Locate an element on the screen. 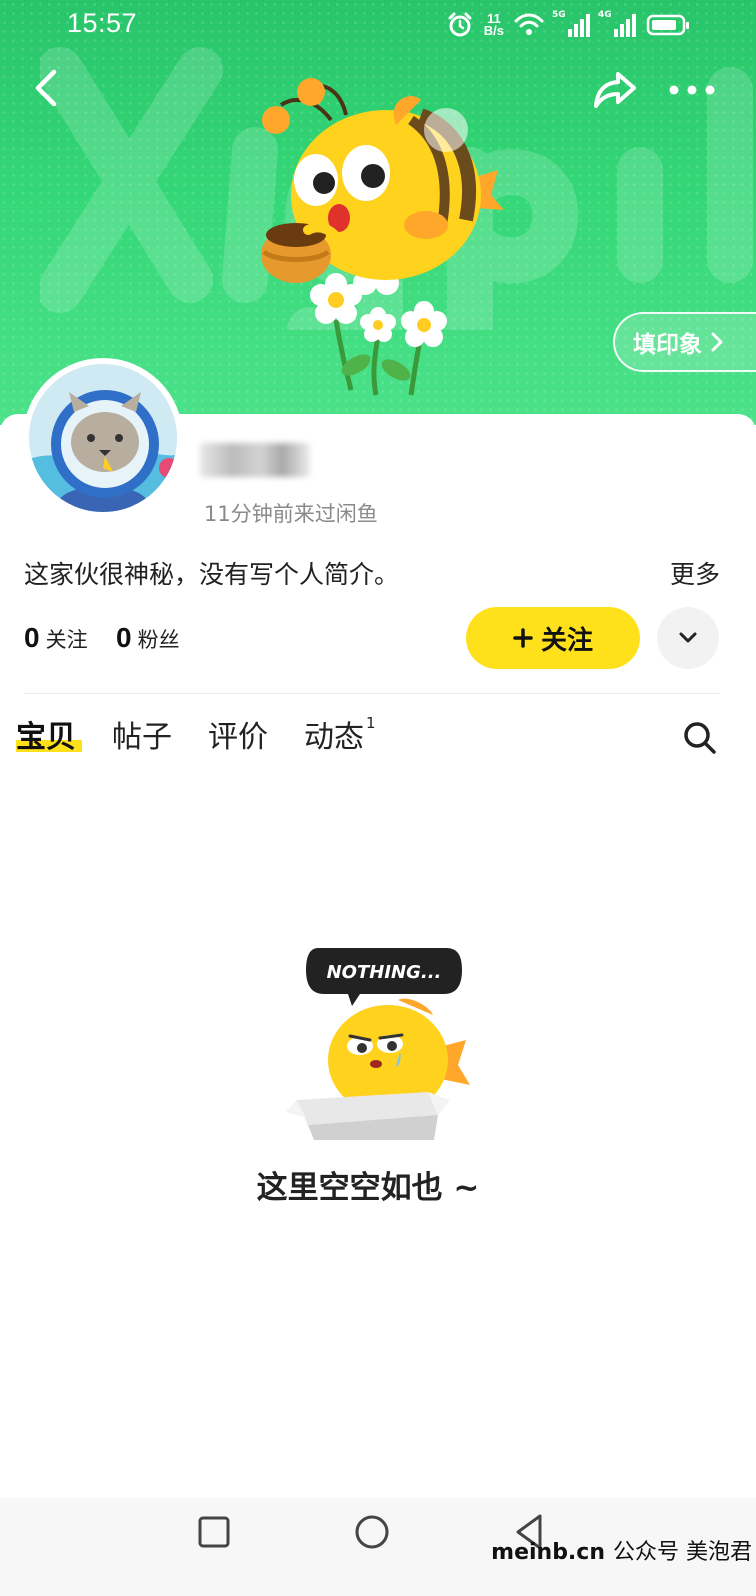 The width and height of the screenshot is (756, 1596). battery-icon is located at coordinates (667, 25).